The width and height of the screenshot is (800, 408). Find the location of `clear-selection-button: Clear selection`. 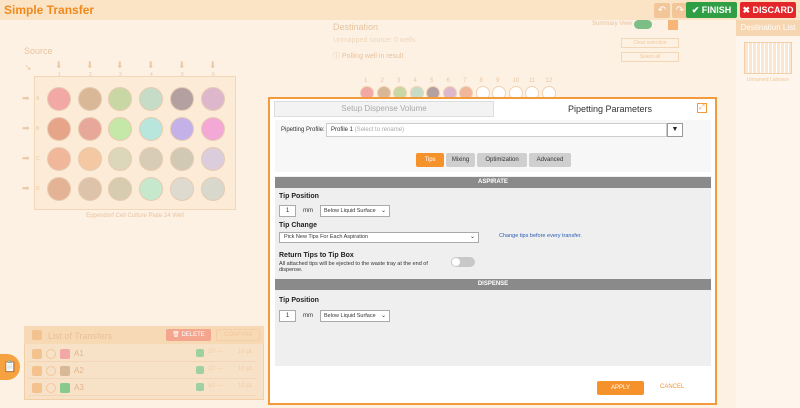

clear-selection-button: Clear selection is located at coordinates (650, 43).